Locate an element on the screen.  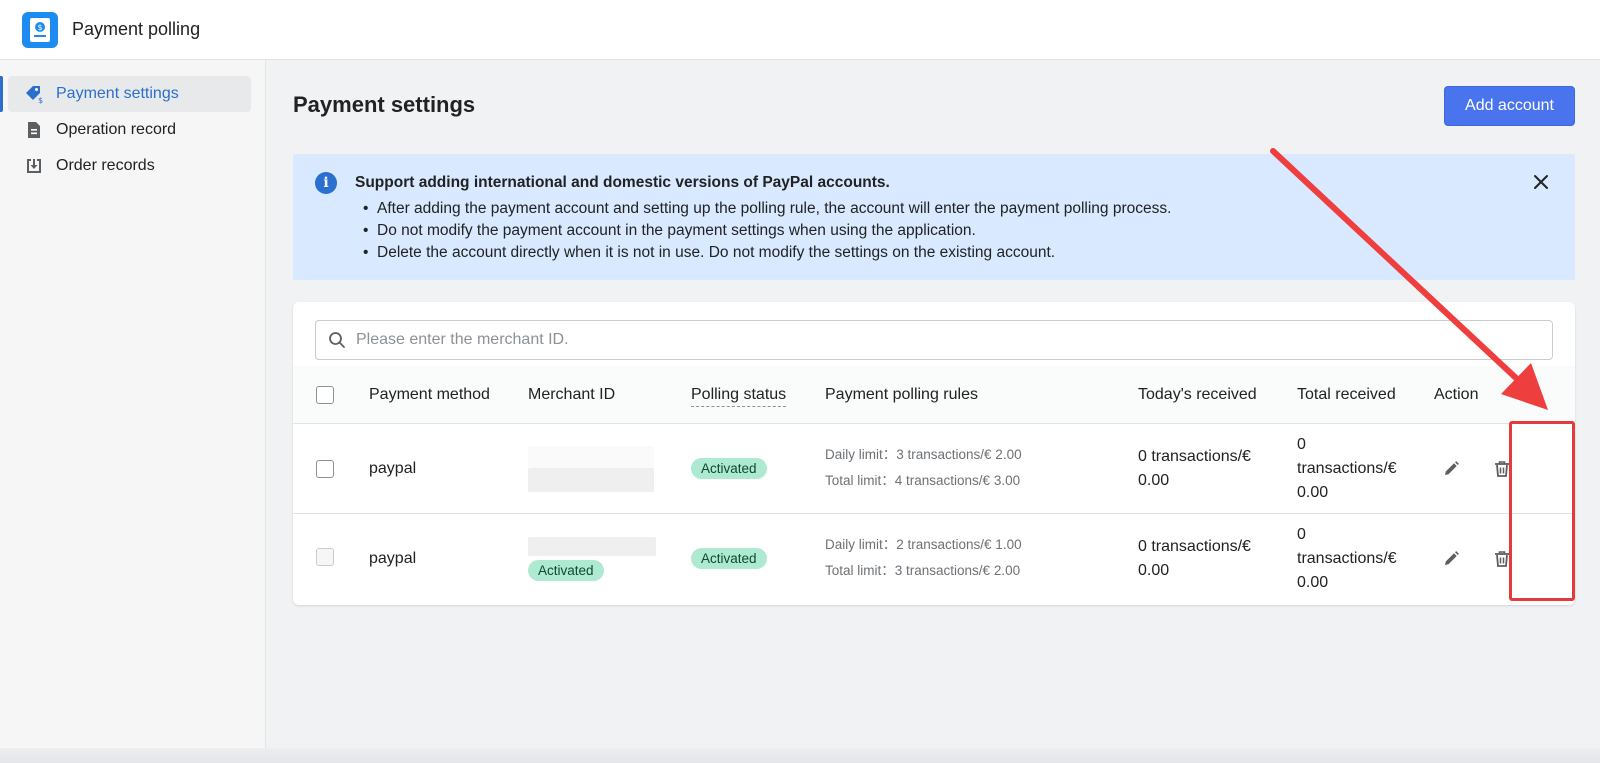
search-icon is located at coordinates (337, 340).